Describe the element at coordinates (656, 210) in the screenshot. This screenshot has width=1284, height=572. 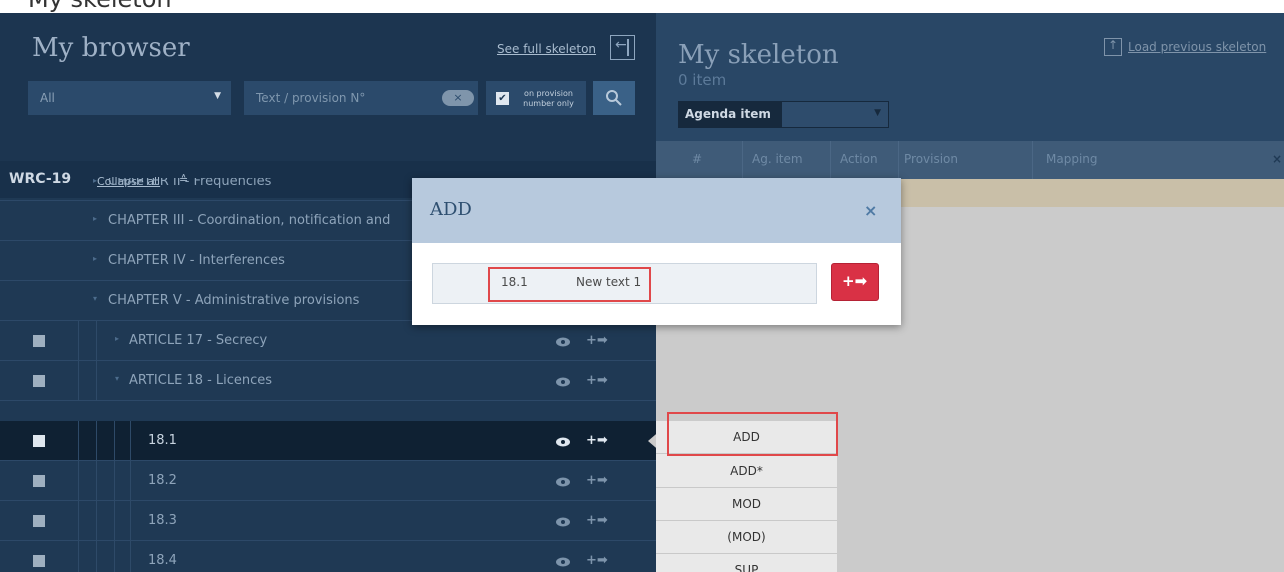
I see `modal-header: ADD ×` at that location.